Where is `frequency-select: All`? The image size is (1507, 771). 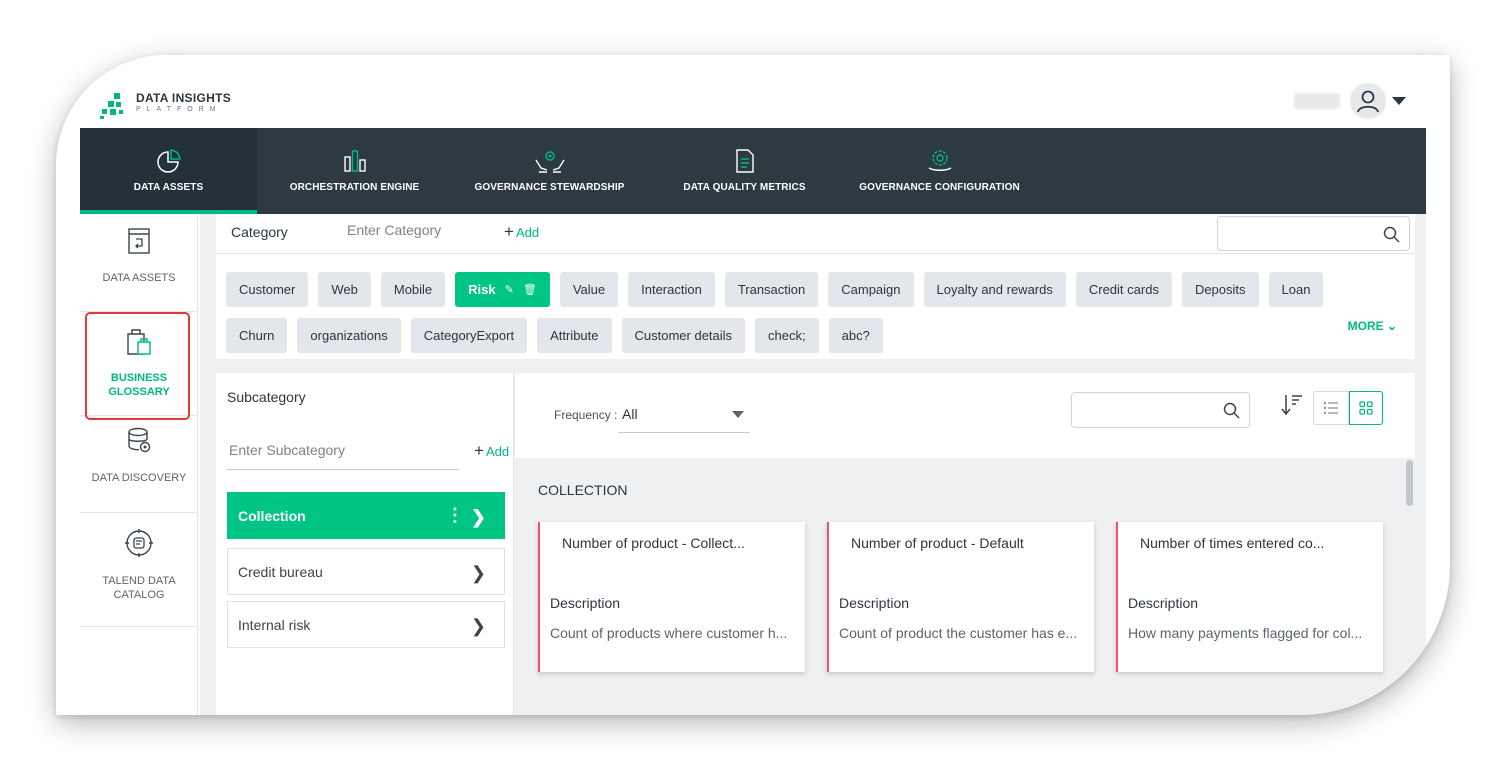
frequency-select: All is located at coordinates (684, 415).